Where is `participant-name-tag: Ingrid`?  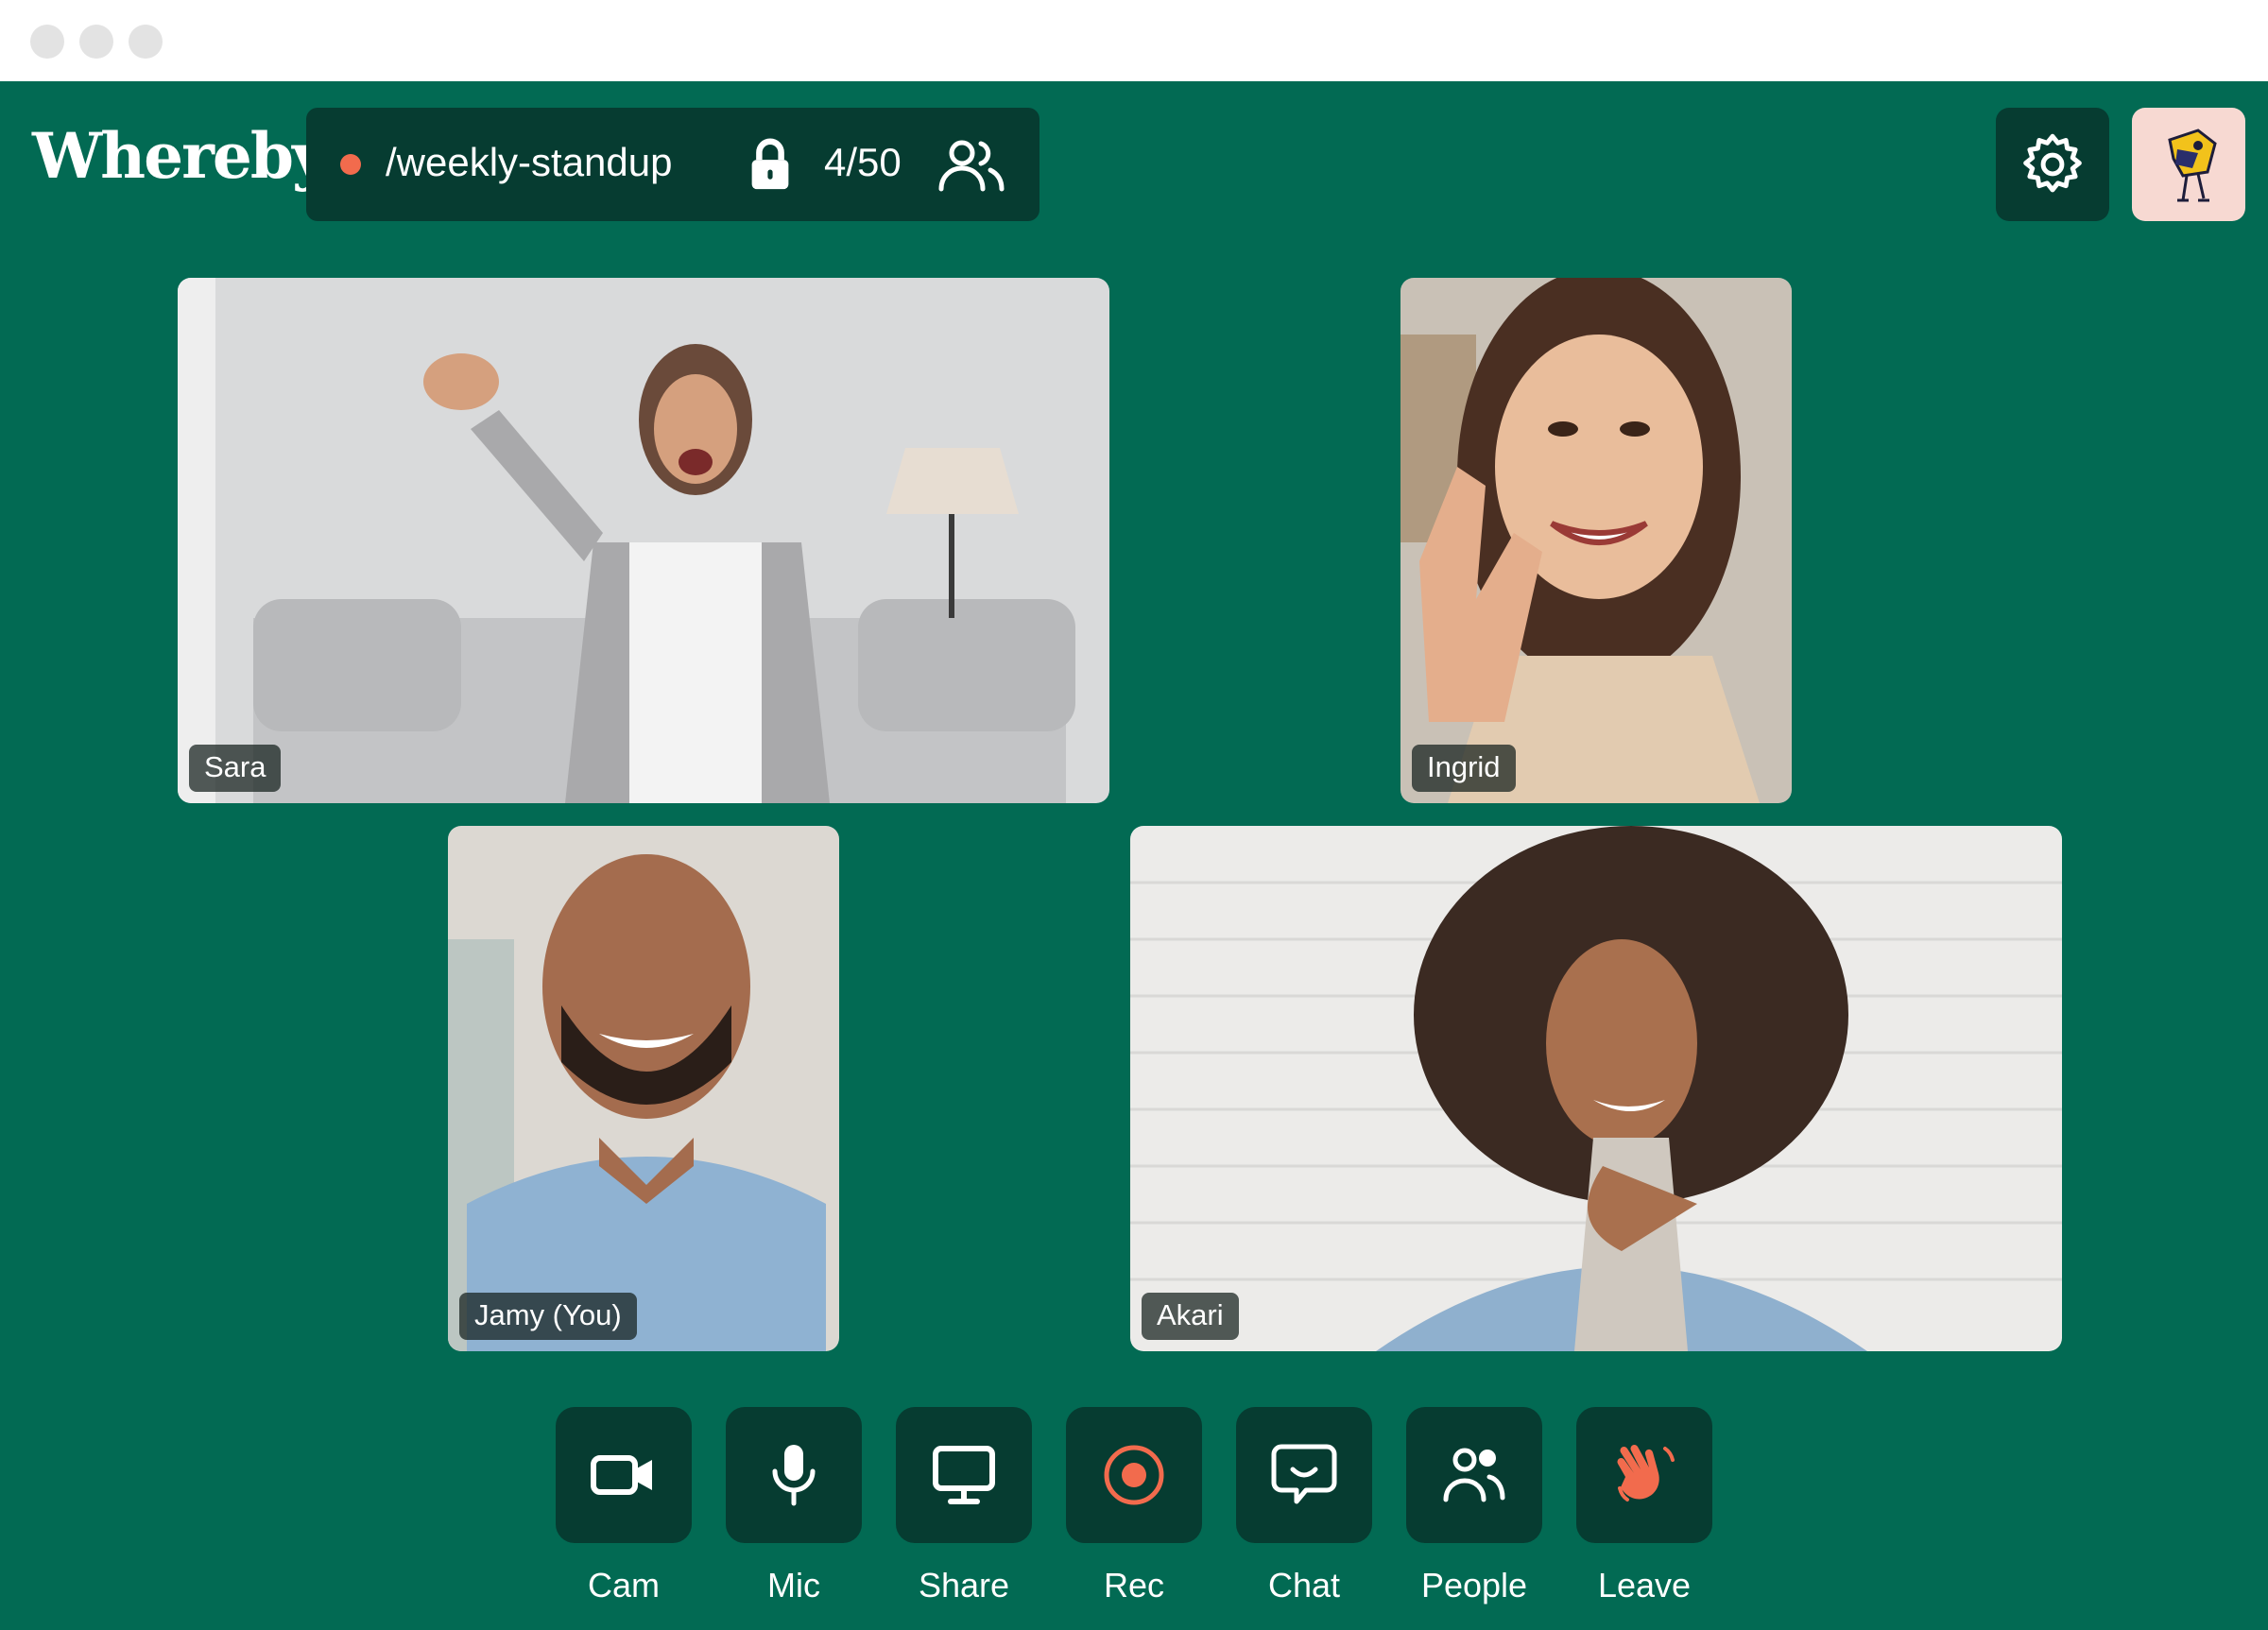 participant-name-tag: Ingrid is located at coordinates (1464, 769).